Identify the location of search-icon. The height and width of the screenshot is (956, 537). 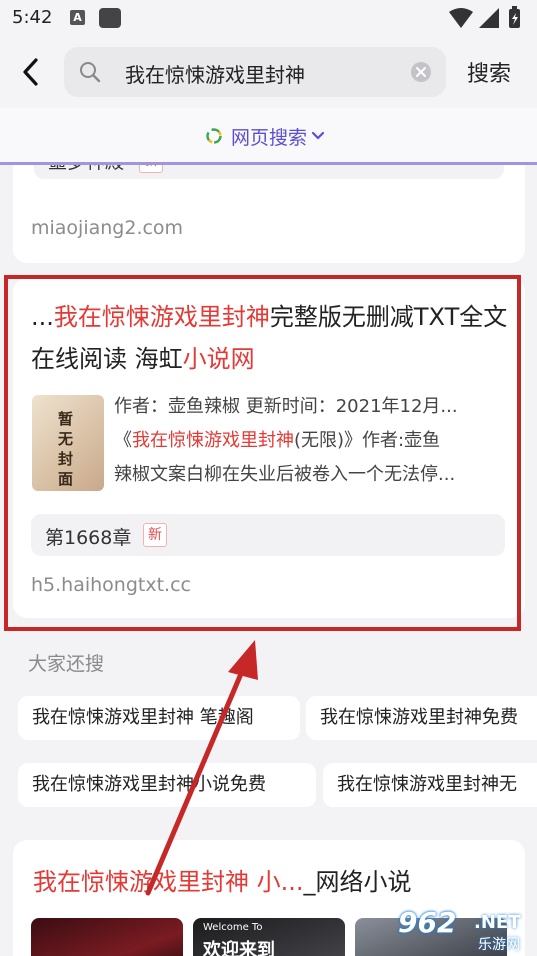
(90, 72).